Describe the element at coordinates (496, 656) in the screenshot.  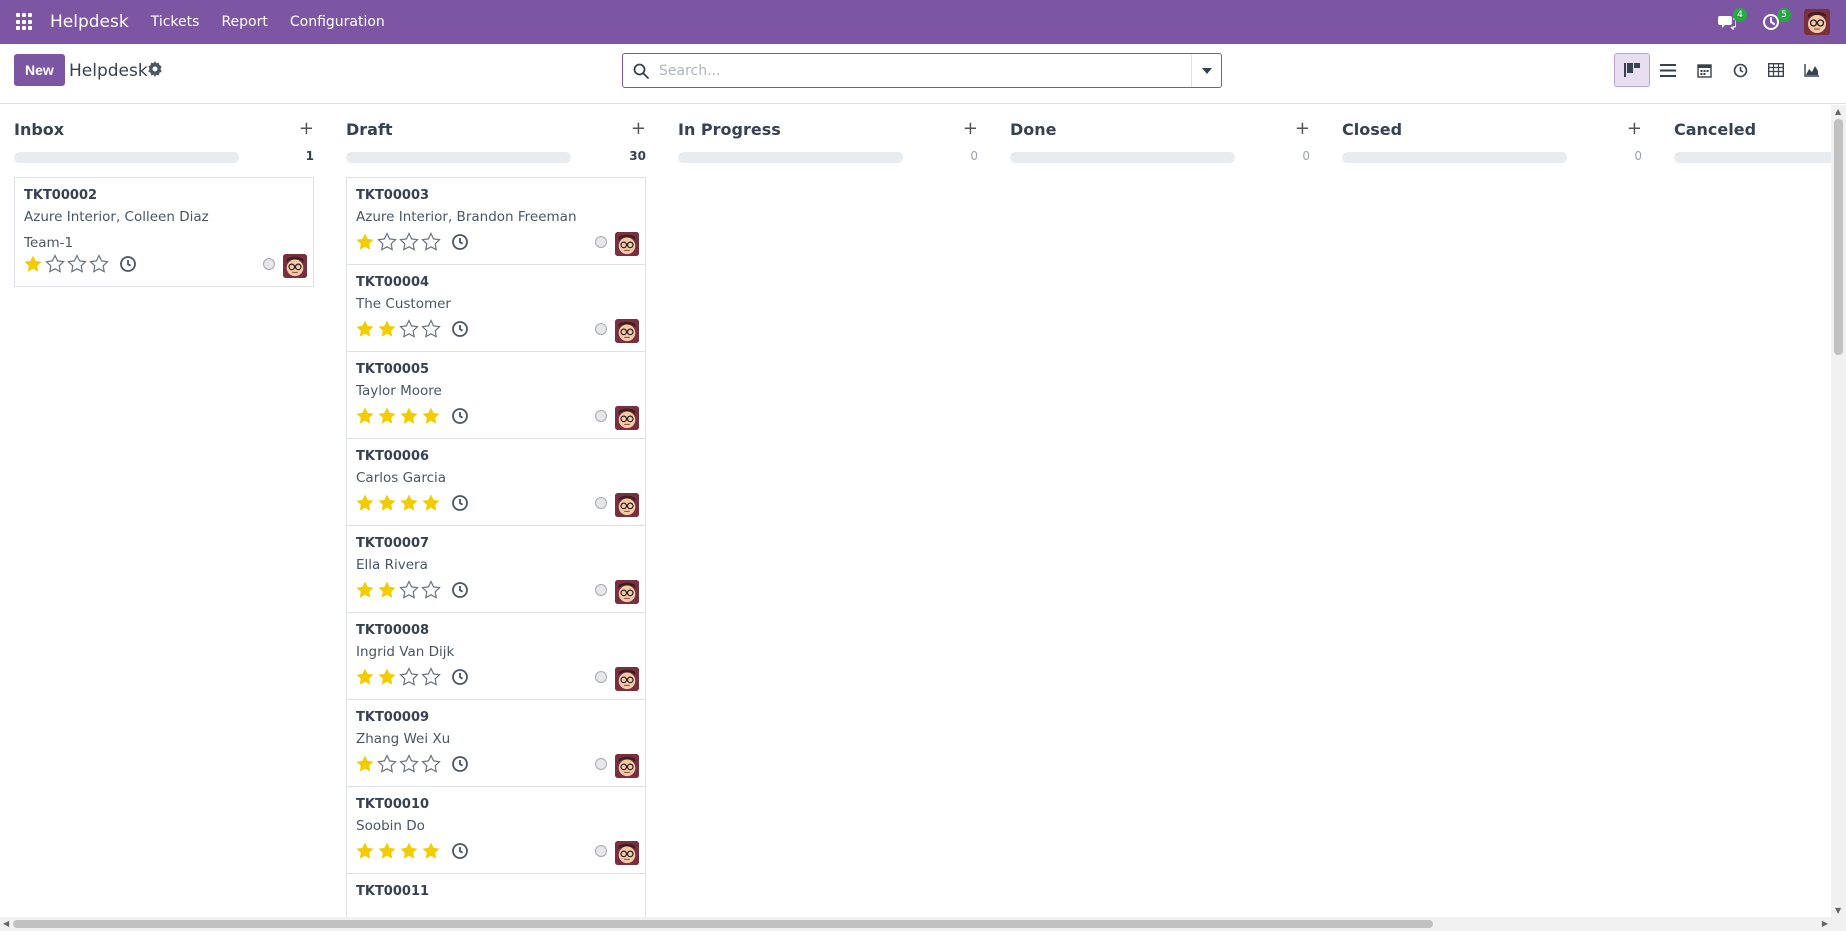
I see `ticket-card: TKT00008 Ingrid Van Dijk` at that location.